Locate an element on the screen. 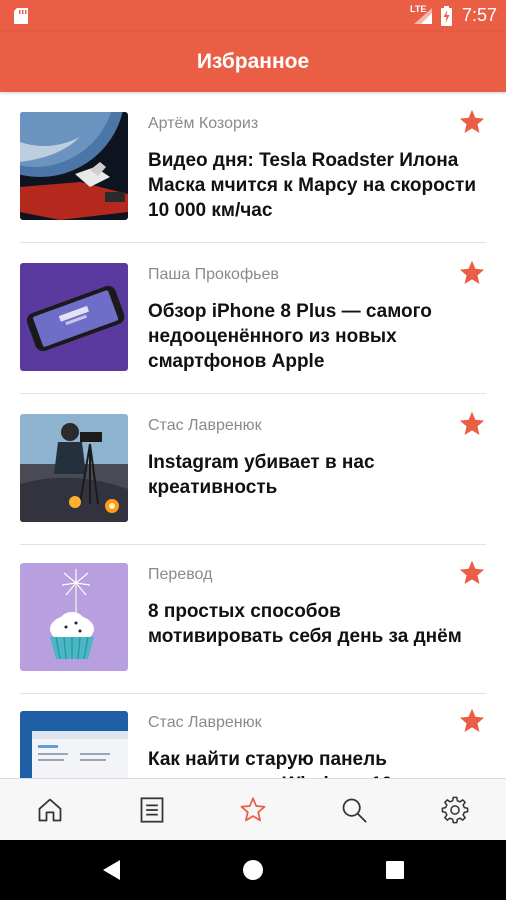 Image resolution: width=506 pixels, height=900 pixels. article-author: Перевод is located at coordinates (180, 574).